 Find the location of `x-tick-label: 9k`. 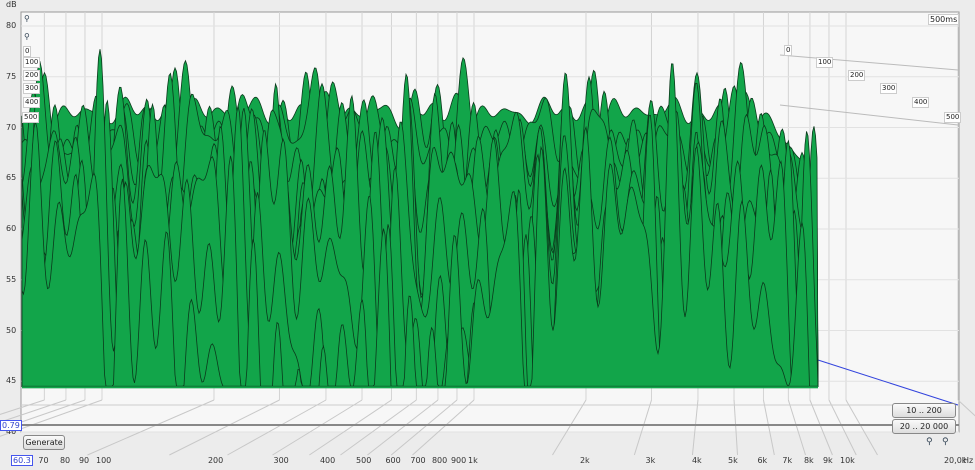

x-tick-label: 9k is located at coordinates (827, 460).